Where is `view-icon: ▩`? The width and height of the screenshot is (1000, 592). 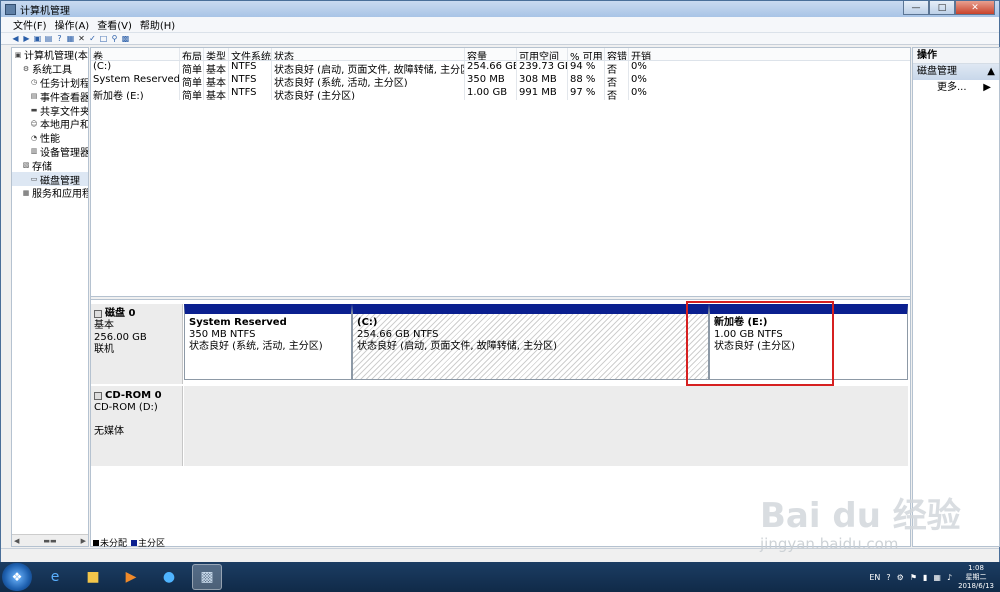
view-icon: ▩ is located at coordinates (125, 38).